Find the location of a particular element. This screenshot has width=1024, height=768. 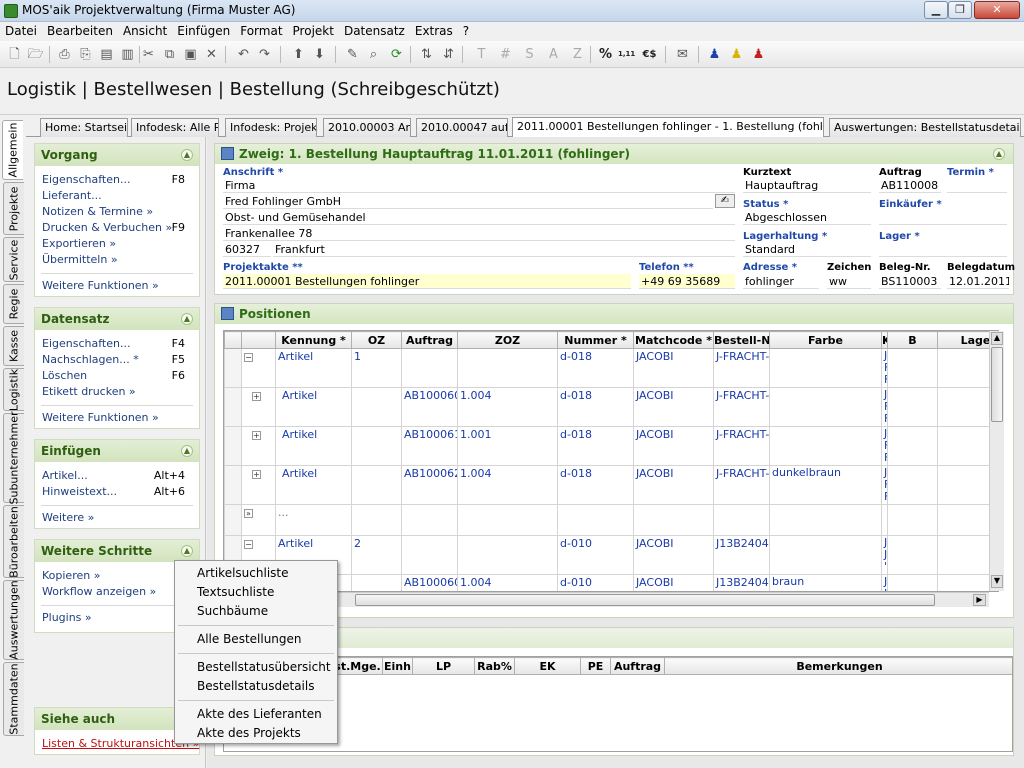

cell-zoz: 1.001 is located at coordinates (507, 446).